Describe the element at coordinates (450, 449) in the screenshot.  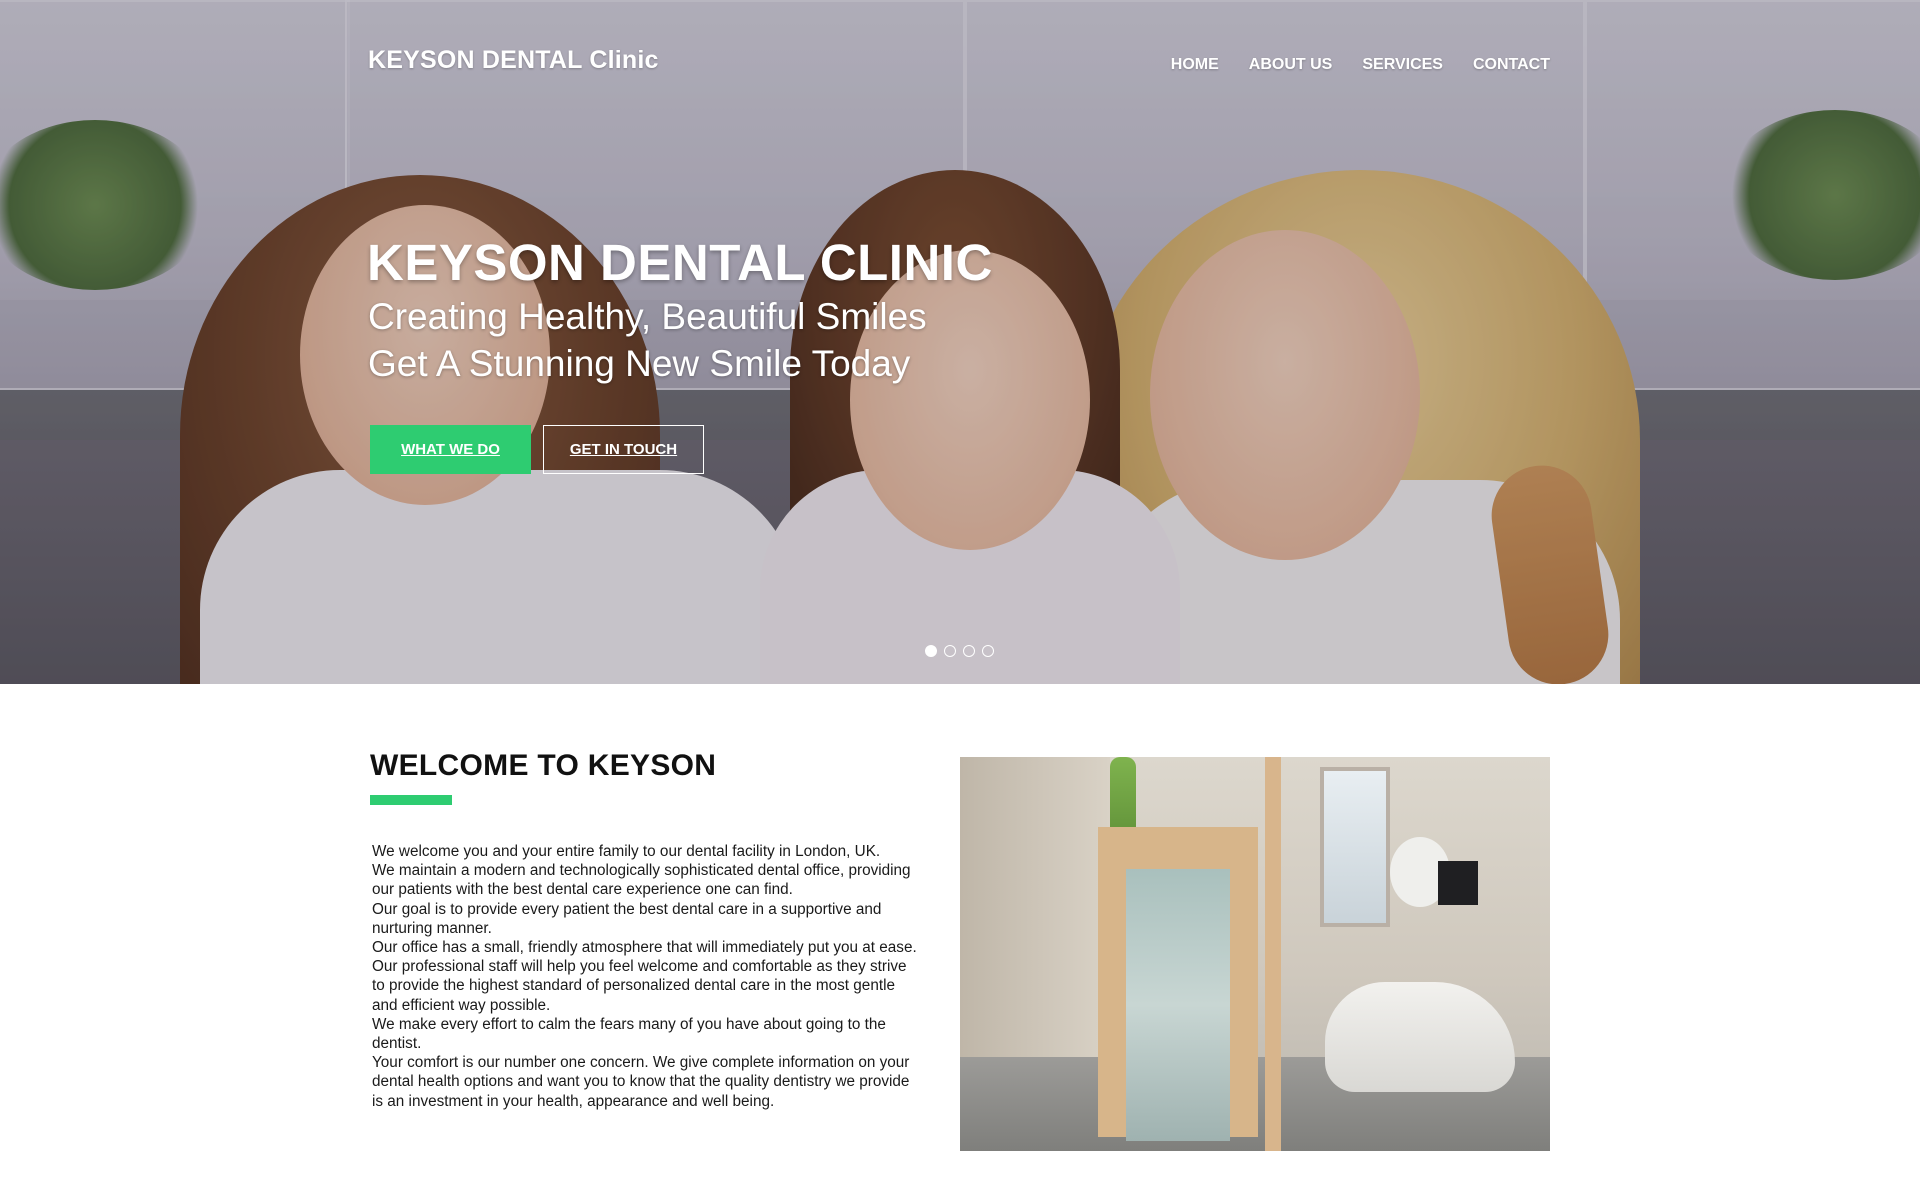
I see `what-we-do-button: WHAT WE DO` at that location.